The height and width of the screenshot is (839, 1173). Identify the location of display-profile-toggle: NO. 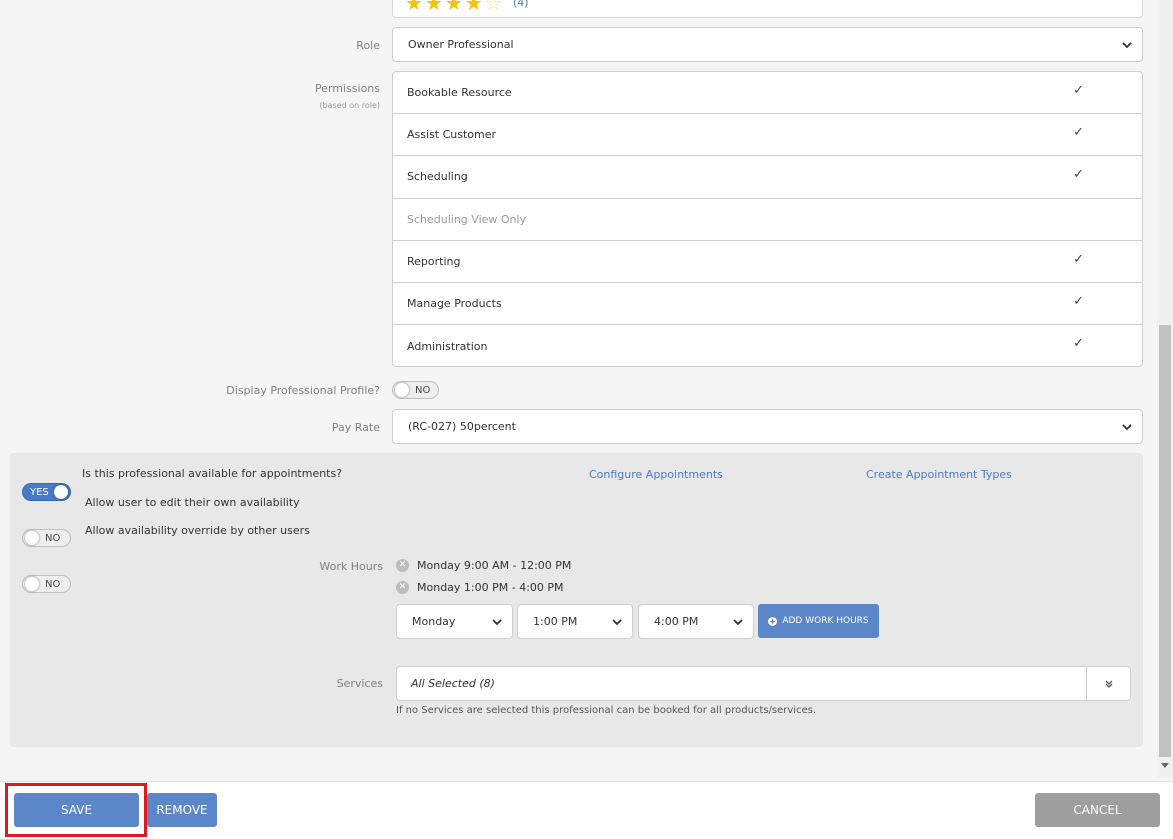
(415, 390).